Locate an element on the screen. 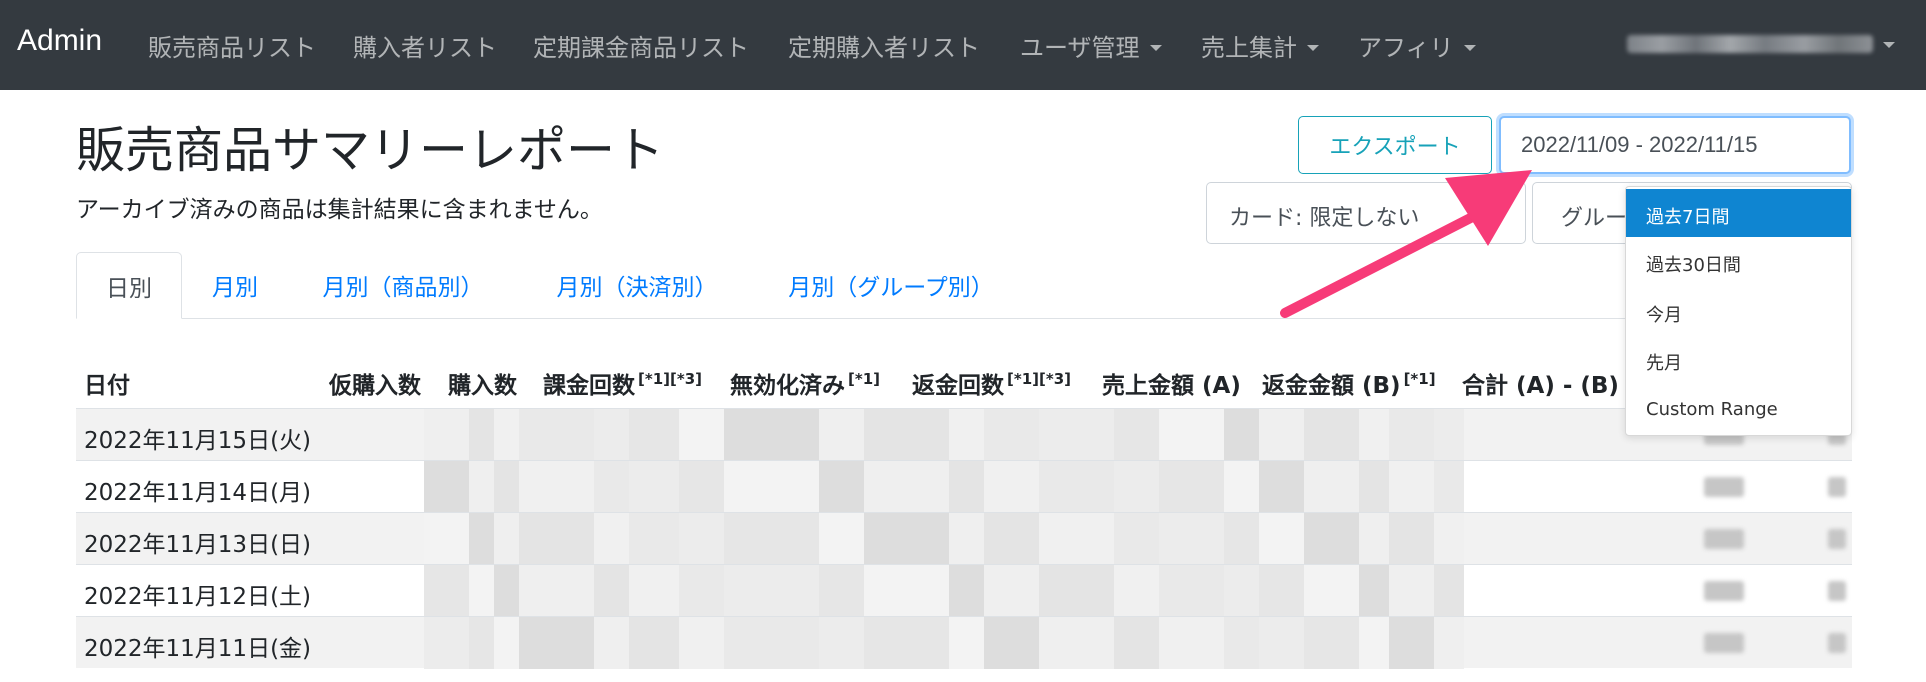 This screenshot has height=682, width=1926. annotation-arrow-icon is located at coordinates (1406, 244).